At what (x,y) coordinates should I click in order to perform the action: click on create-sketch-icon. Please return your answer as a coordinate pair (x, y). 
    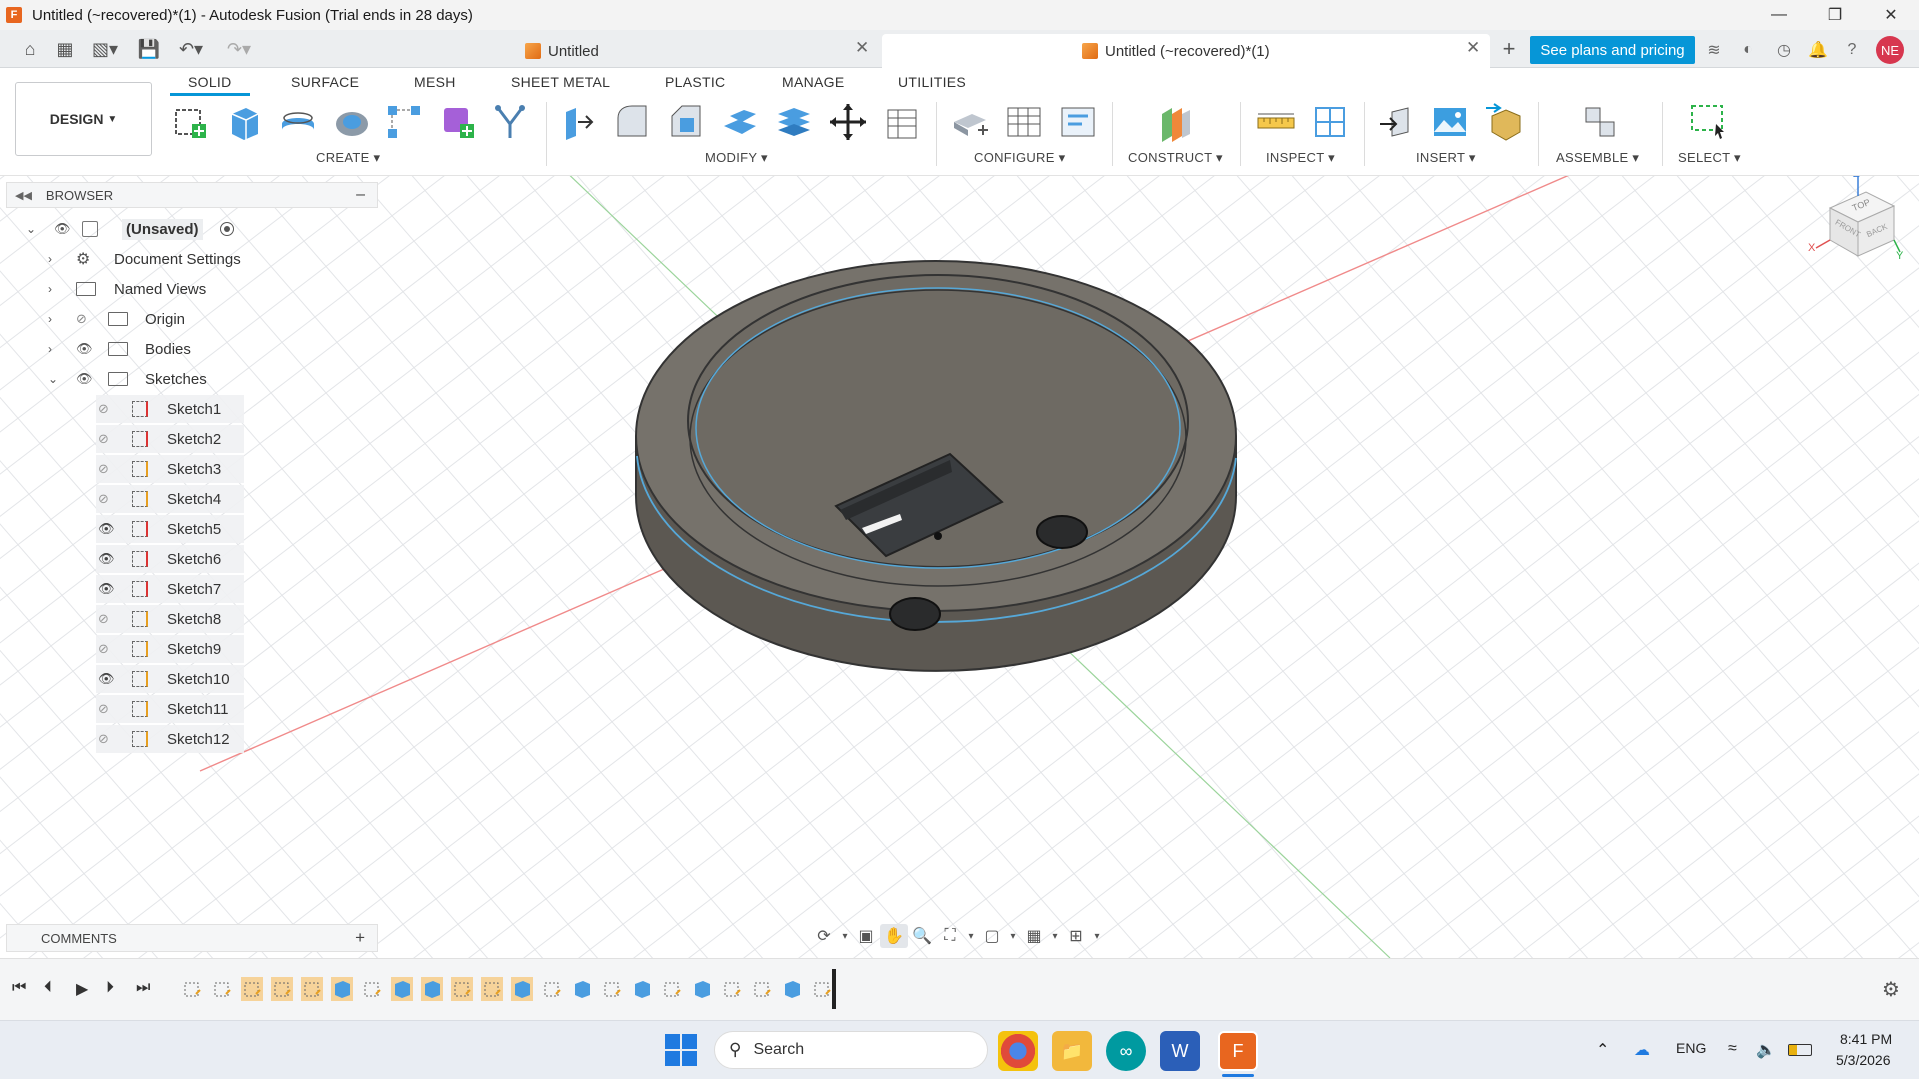
    Looking at the image, I should click on (190, 122).